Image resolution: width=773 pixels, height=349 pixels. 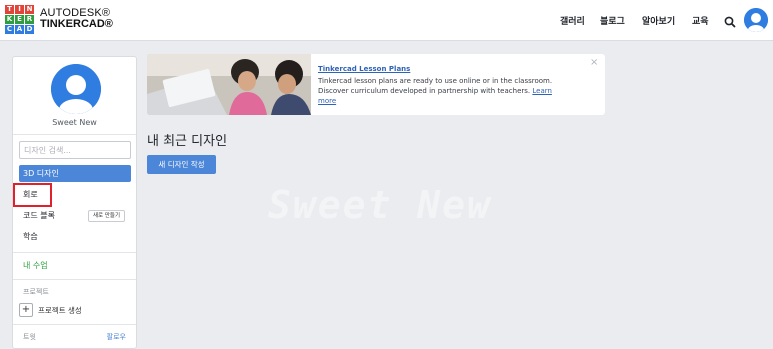 I want to click on sidebar-item-3d-designs: 3D 디자인, so click(x=75, y=173).